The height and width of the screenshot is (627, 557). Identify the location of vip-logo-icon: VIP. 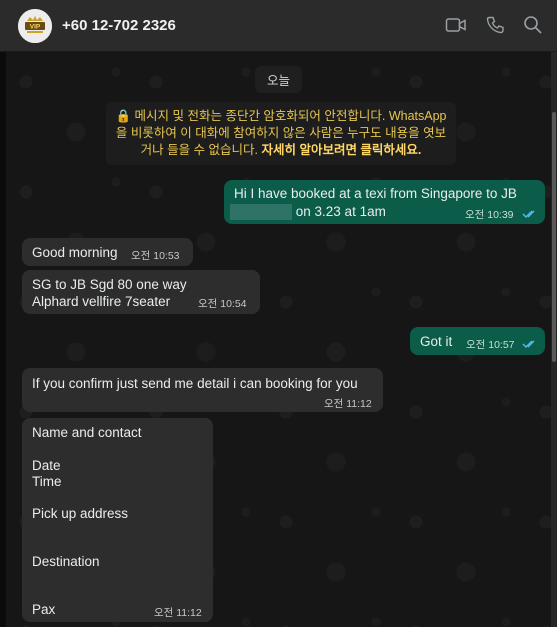
(35, 26).